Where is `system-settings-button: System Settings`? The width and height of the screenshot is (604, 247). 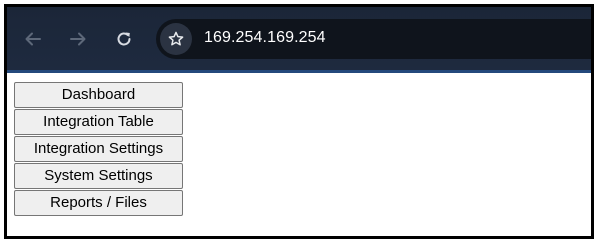
system-settings-button: System Settings is located at coordinates (98, 176).